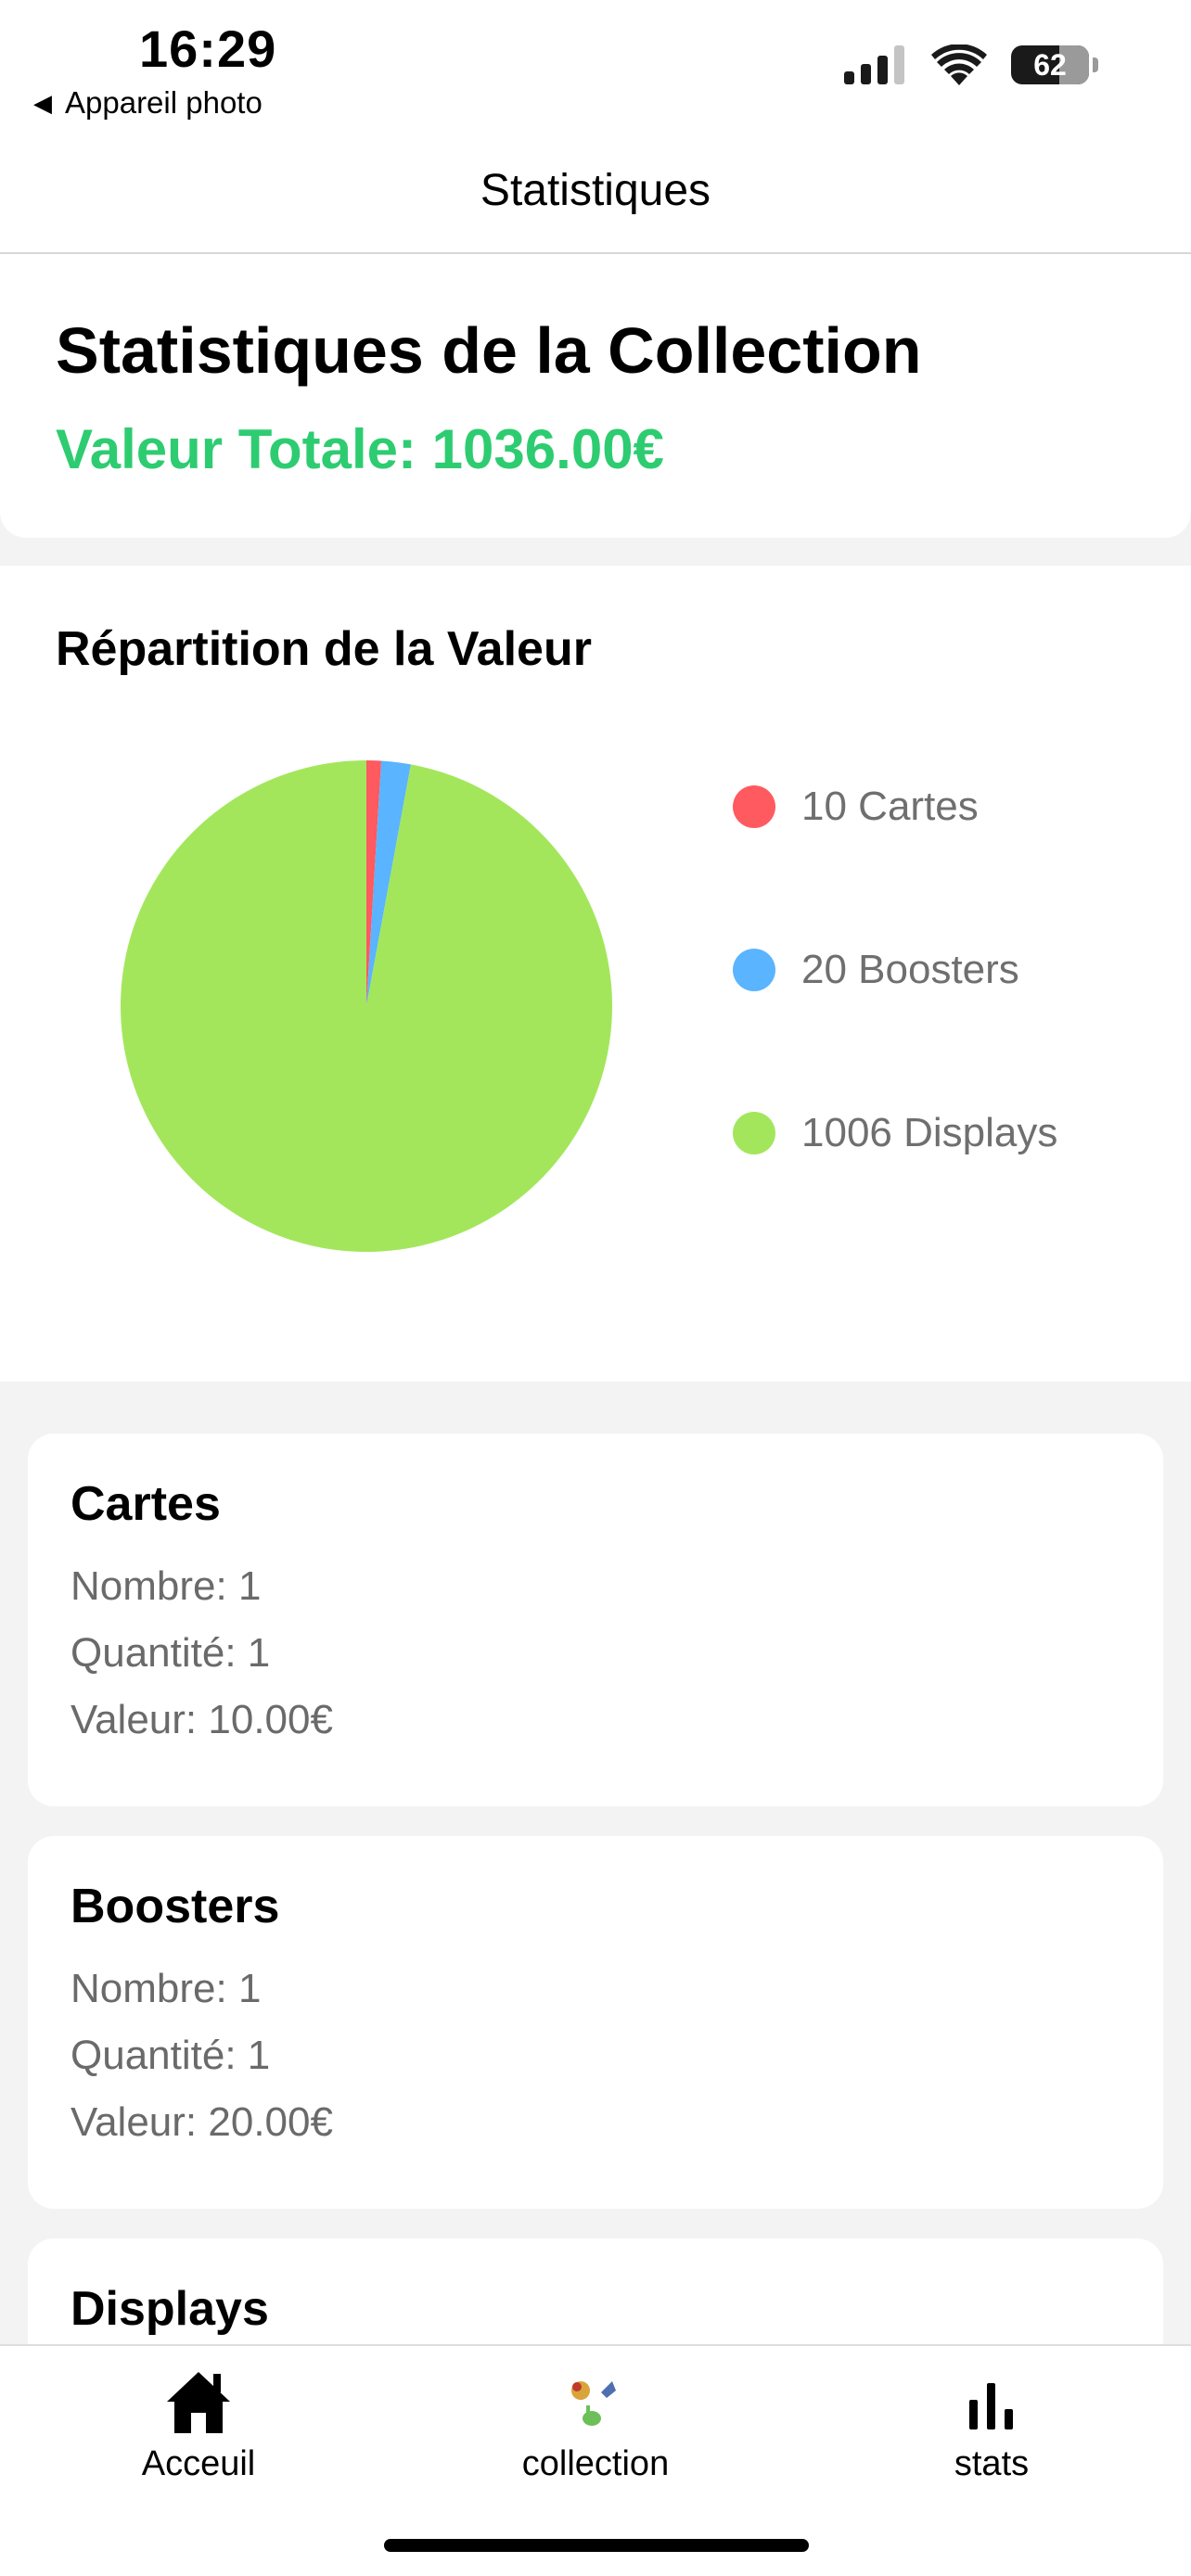  What do you see at coordinates (754, 970) in the screenshot?
I see `legend-dot-boosters` at bounding box center [754, 970].